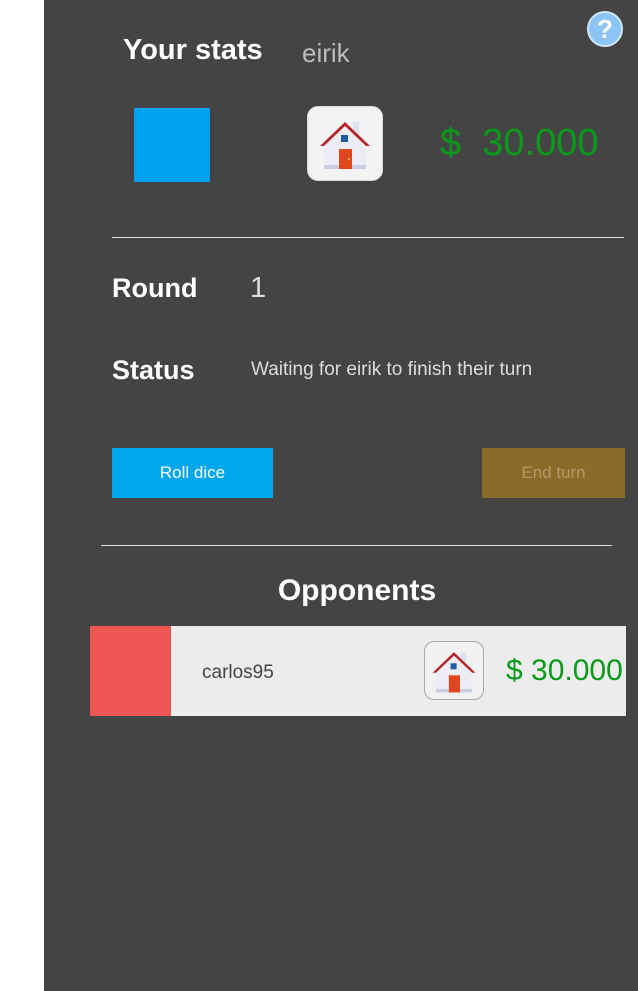  Describe the element at coordinates (193, 50) in the screenshot. I see `your-stats-title: Your stats` at that location.